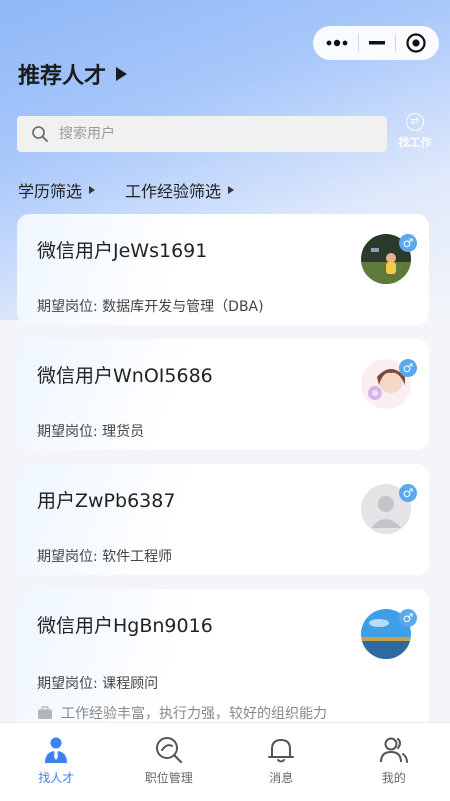 Image resolution: width=450 pixels, height=801 pixels. Describe the element at coordinates (106, 499) in the screenshot. I see `candidate-name: 用户ZwPb6387` at that location.